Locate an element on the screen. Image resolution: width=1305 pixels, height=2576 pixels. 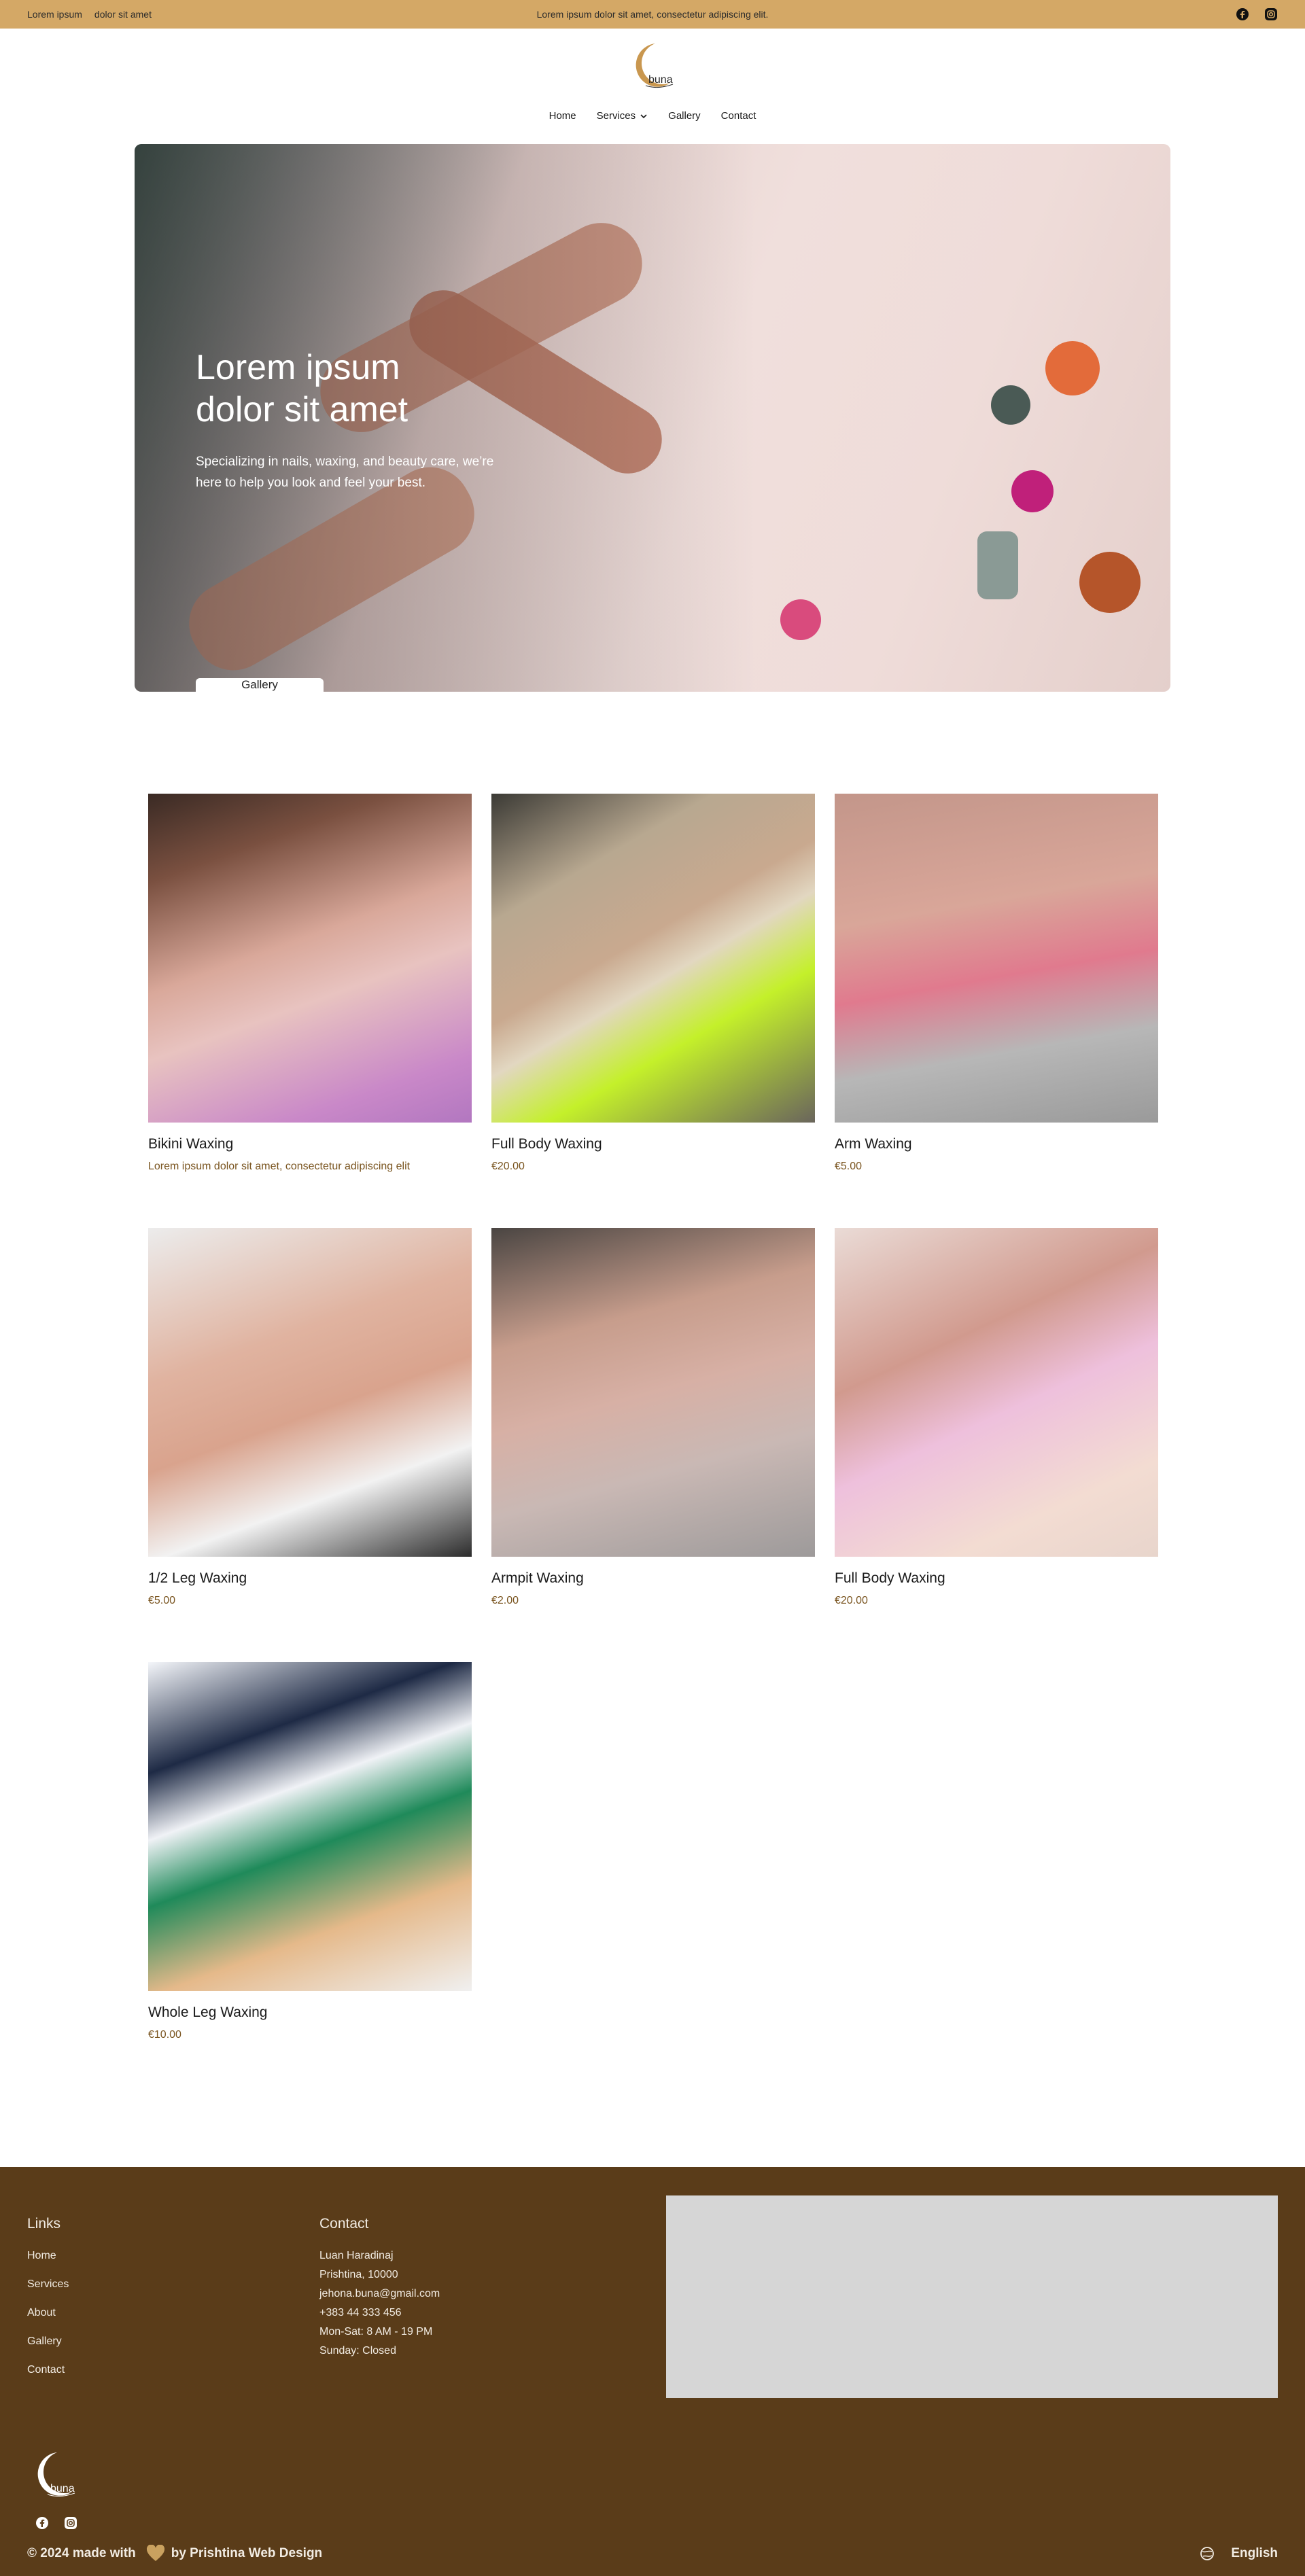
globe-icon is located at coordinates (1207, 2553).